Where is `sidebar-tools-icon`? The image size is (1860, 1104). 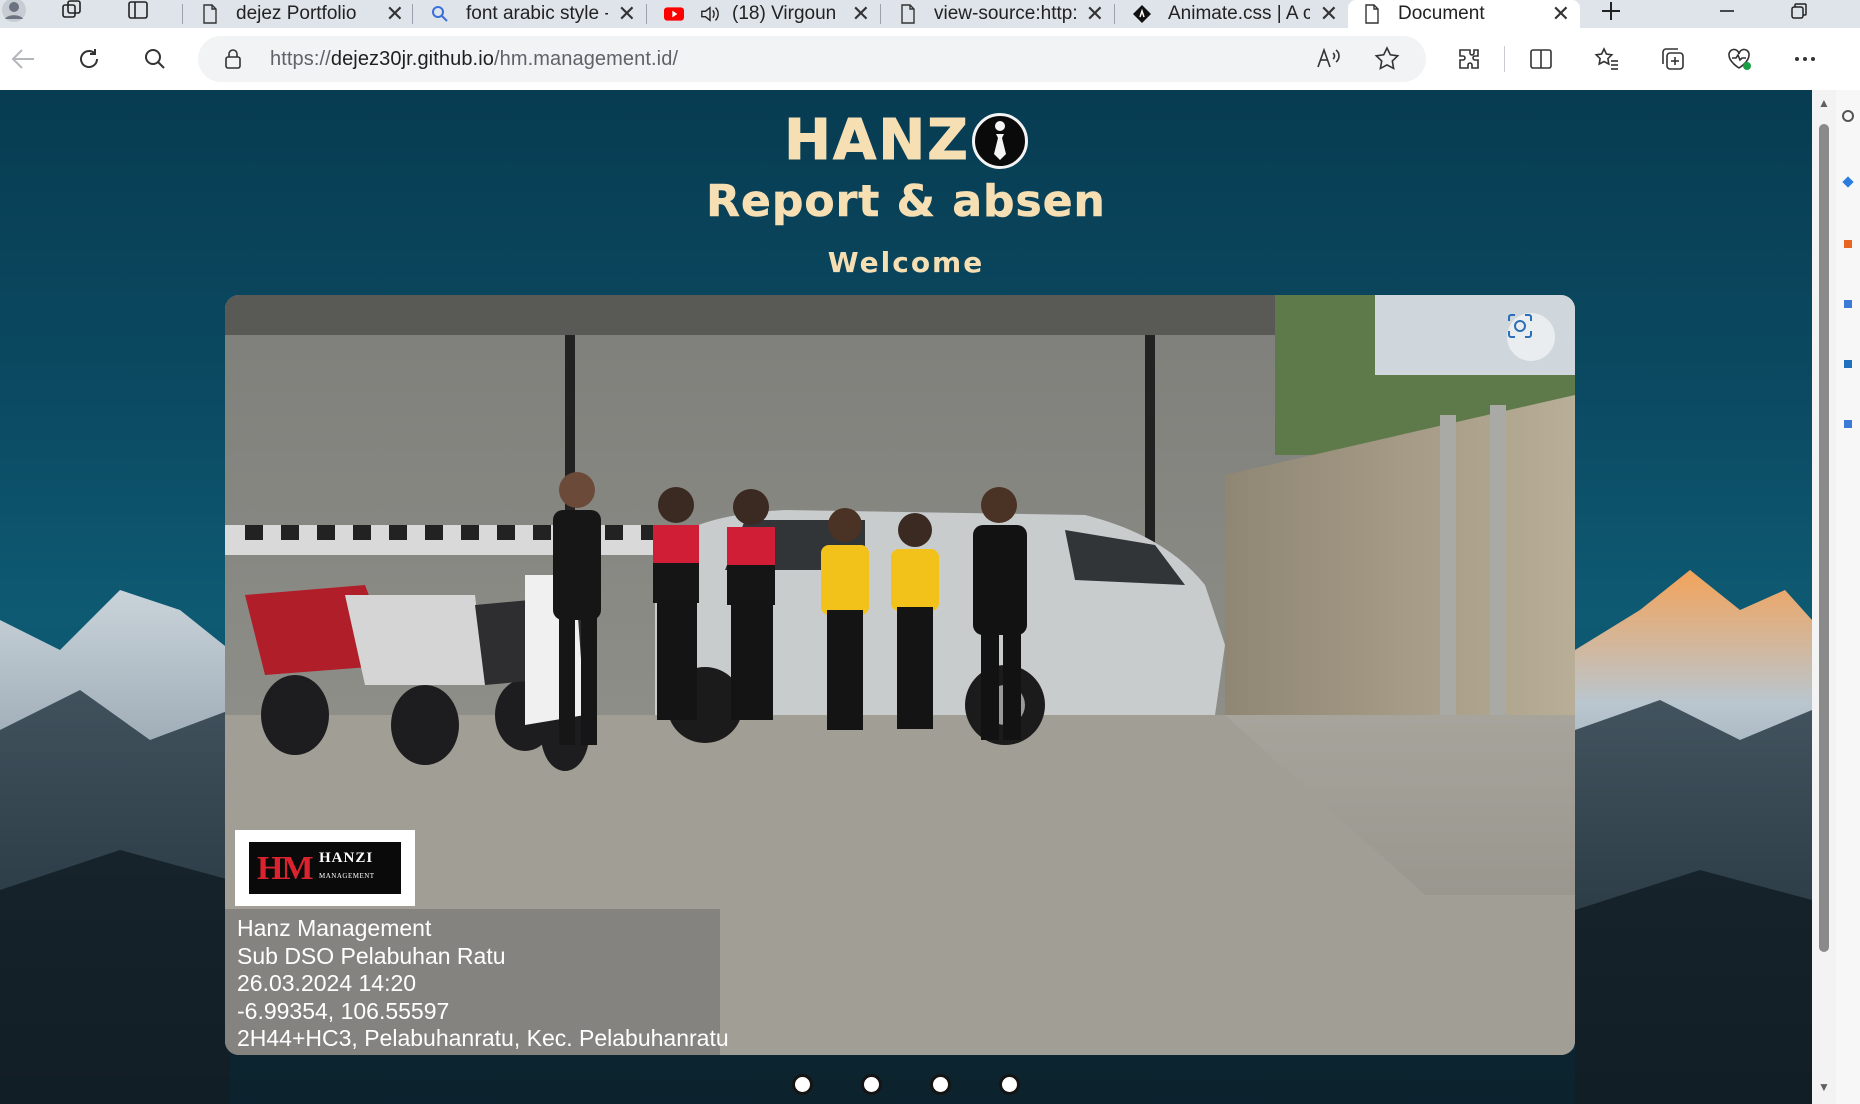 sidebar-tools-icon is located at coordinates (1848, 304).